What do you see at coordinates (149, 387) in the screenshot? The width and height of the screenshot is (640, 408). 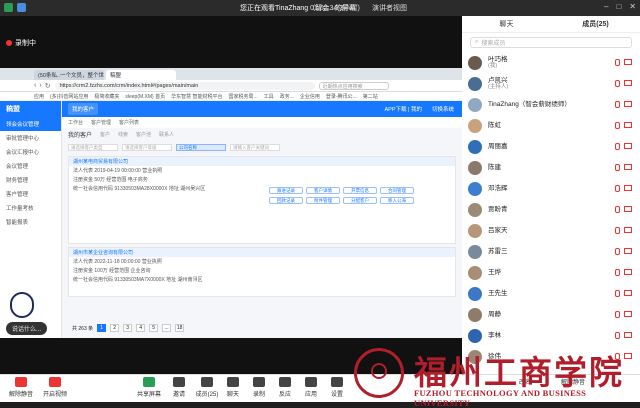 I see `share-screen-button: 共享屏幕` at bounding box center [149, 387].